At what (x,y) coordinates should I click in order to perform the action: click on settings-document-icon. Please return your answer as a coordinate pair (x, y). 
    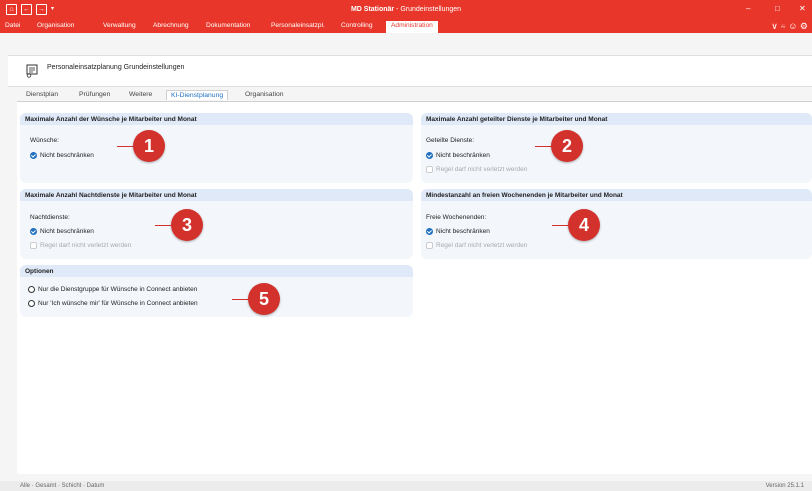
    Looking at the image, I should click on (32, 71).